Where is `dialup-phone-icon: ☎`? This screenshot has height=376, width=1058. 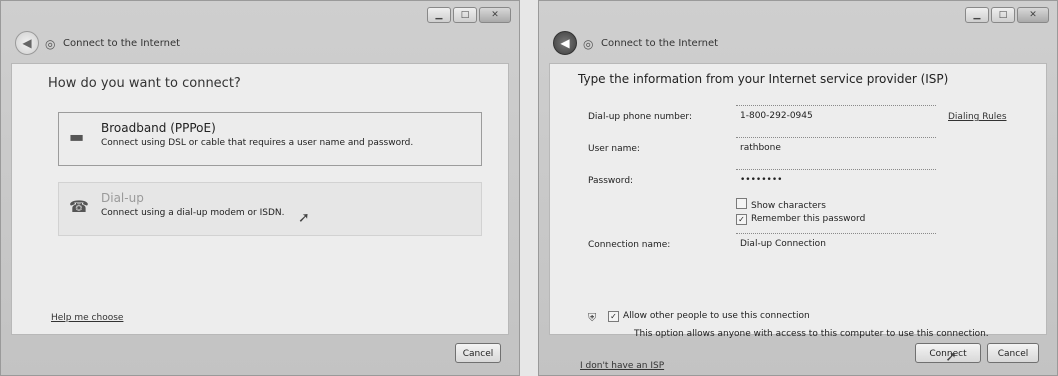 dialup-phone-icon: ☎ is located at coordinates (79, 206).